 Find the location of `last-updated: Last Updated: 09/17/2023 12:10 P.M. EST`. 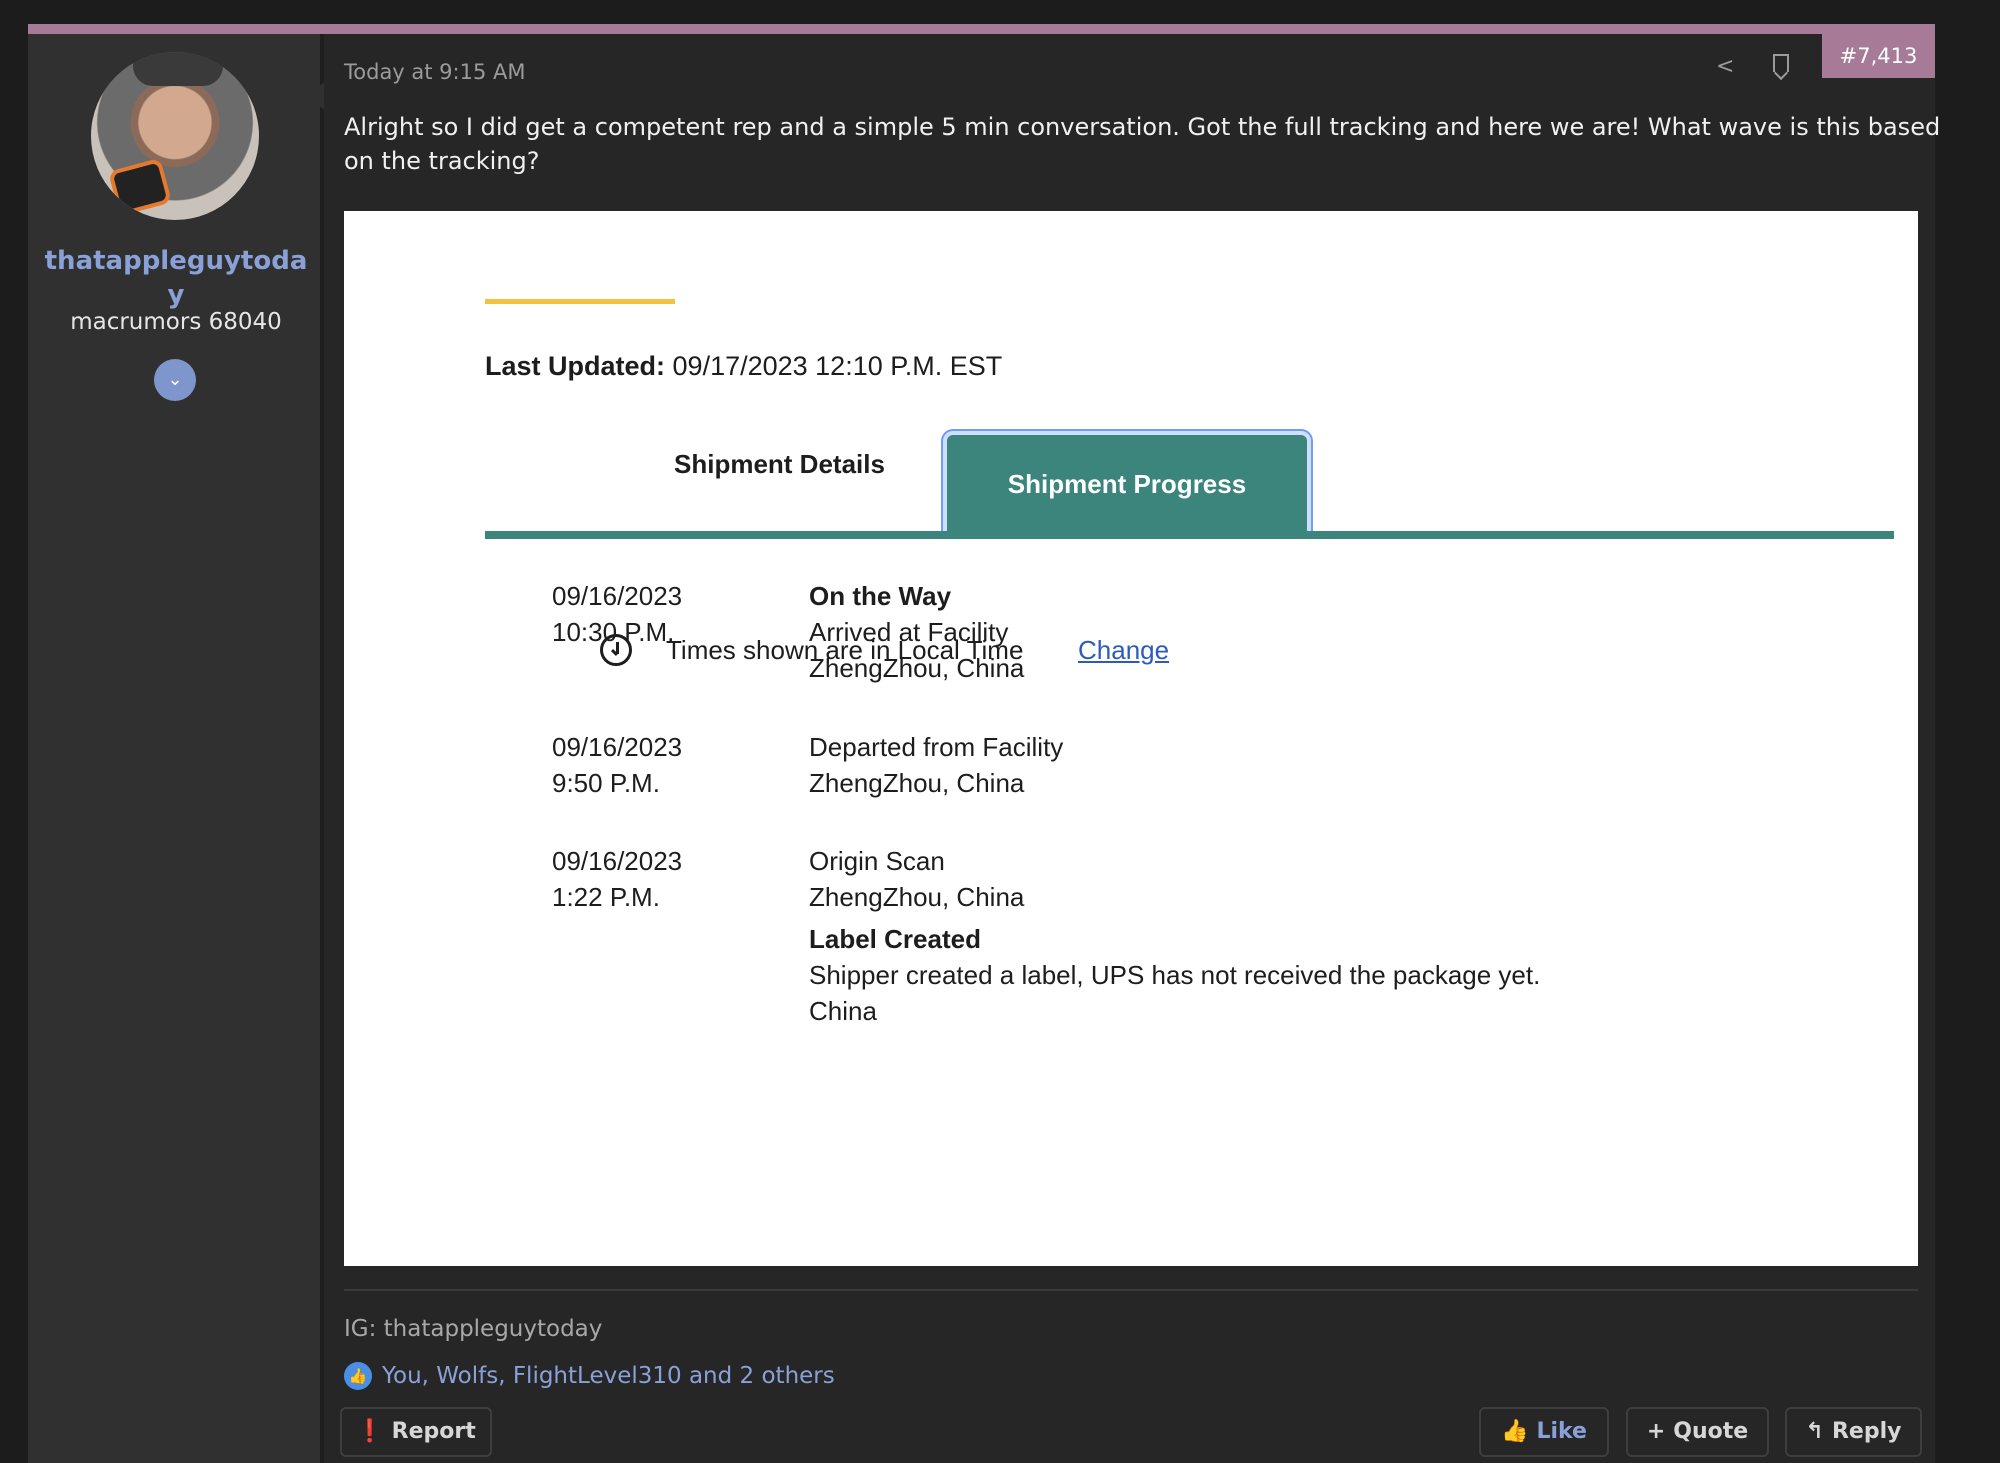

last-updated: Last Updated: 09/17/2023 12:10 P.M. EST is located at coordinates (743, 366).